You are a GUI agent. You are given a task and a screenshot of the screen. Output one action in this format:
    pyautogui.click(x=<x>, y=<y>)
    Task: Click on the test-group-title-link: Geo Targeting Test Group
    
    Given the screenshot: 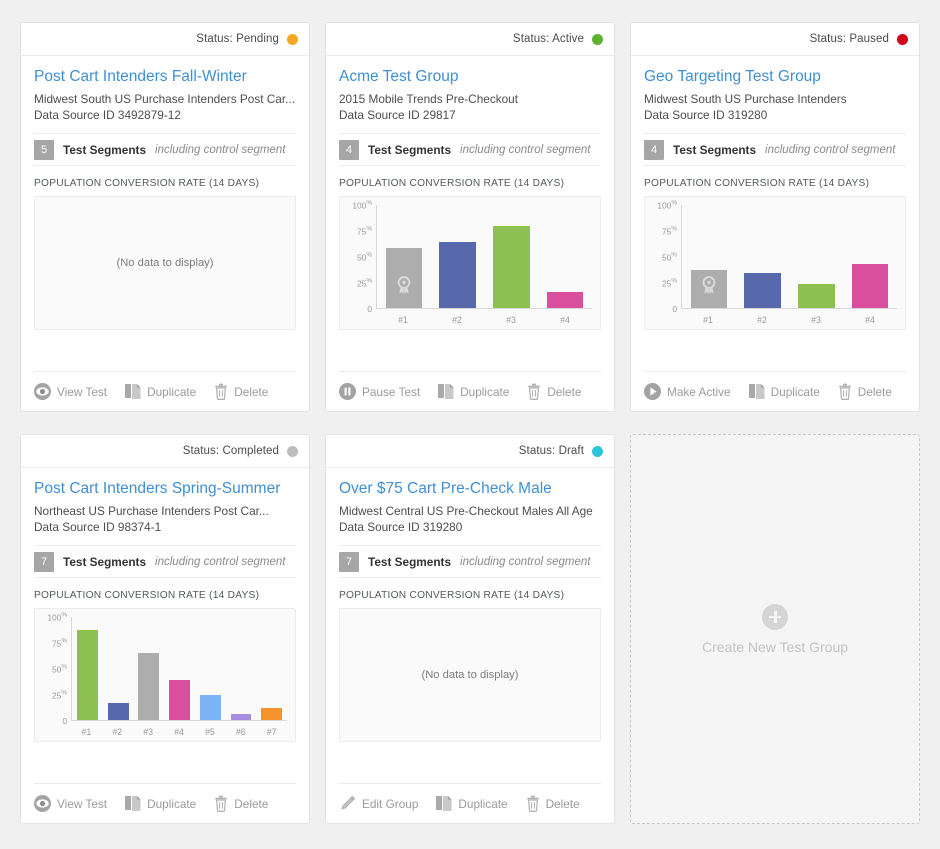 What is the action you would take?
    pyautogui.click(x=775, y=77)
    